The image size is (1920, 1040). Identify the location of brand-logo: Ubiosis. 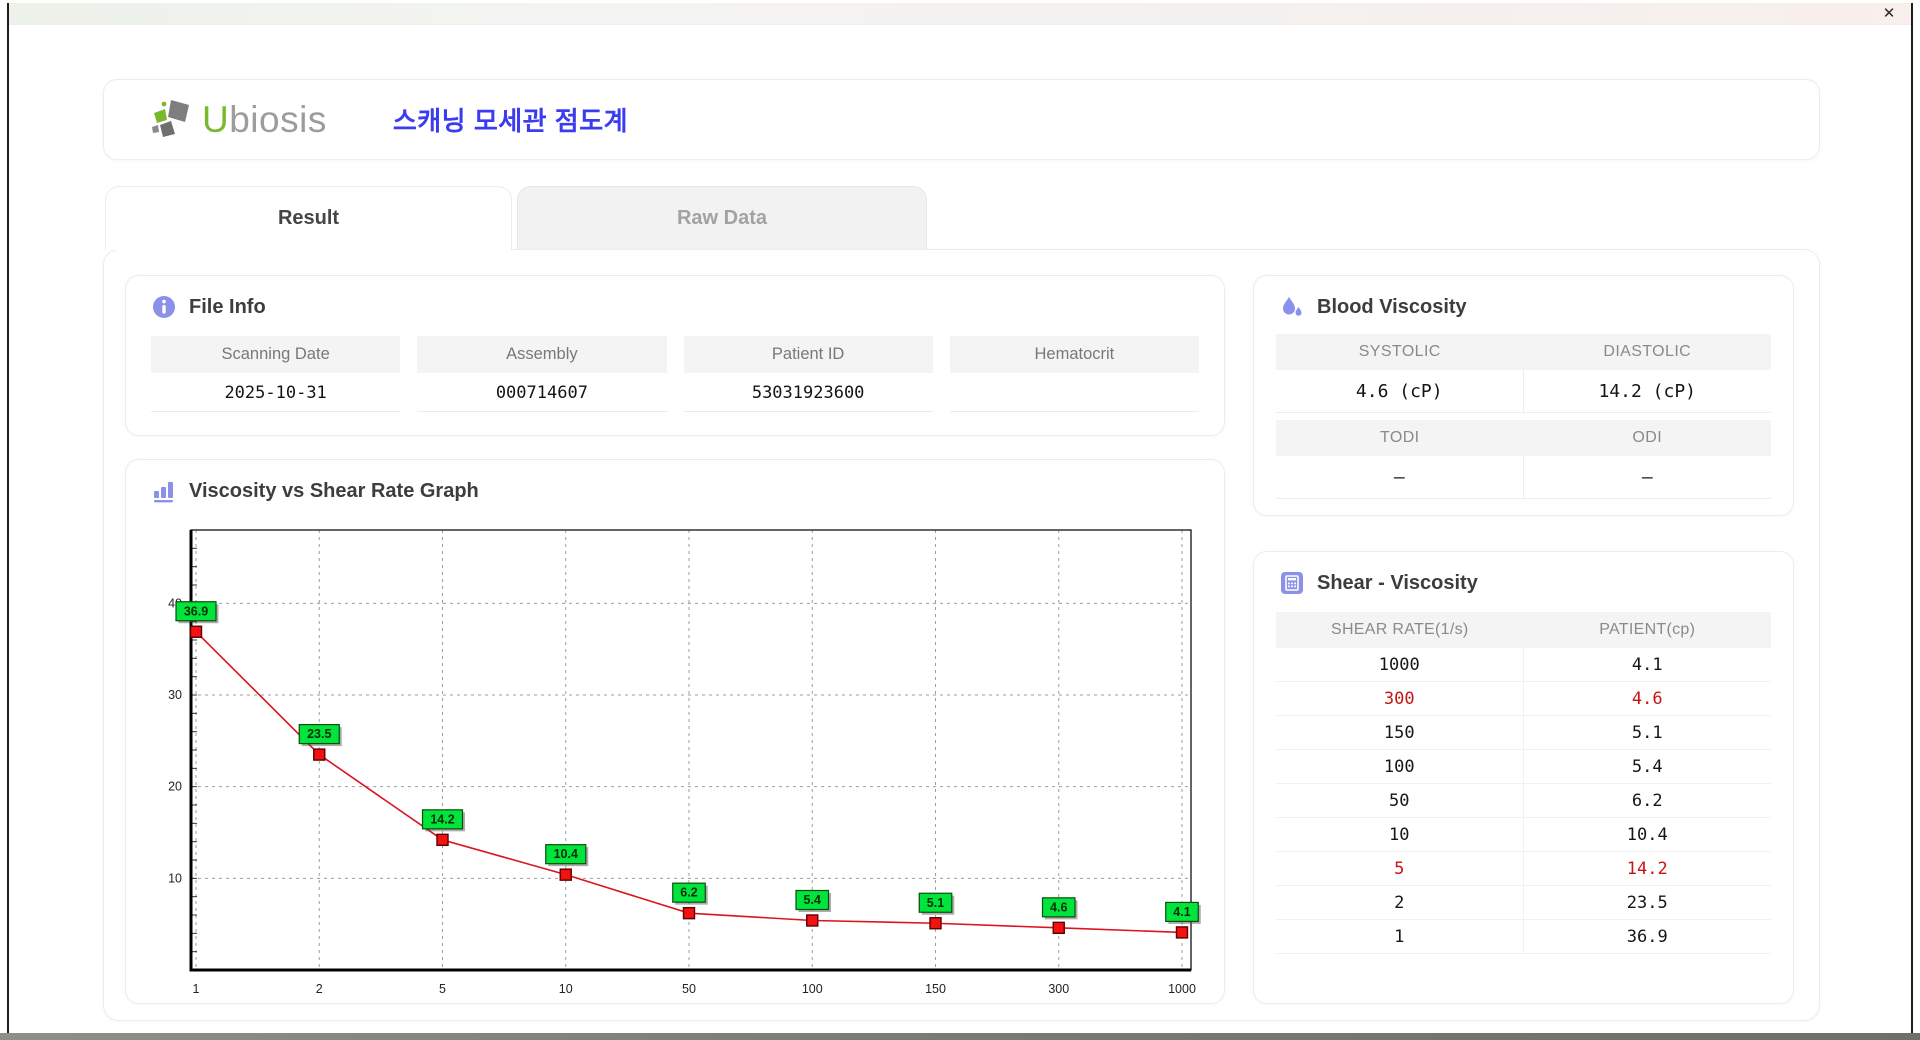
(238, 120).